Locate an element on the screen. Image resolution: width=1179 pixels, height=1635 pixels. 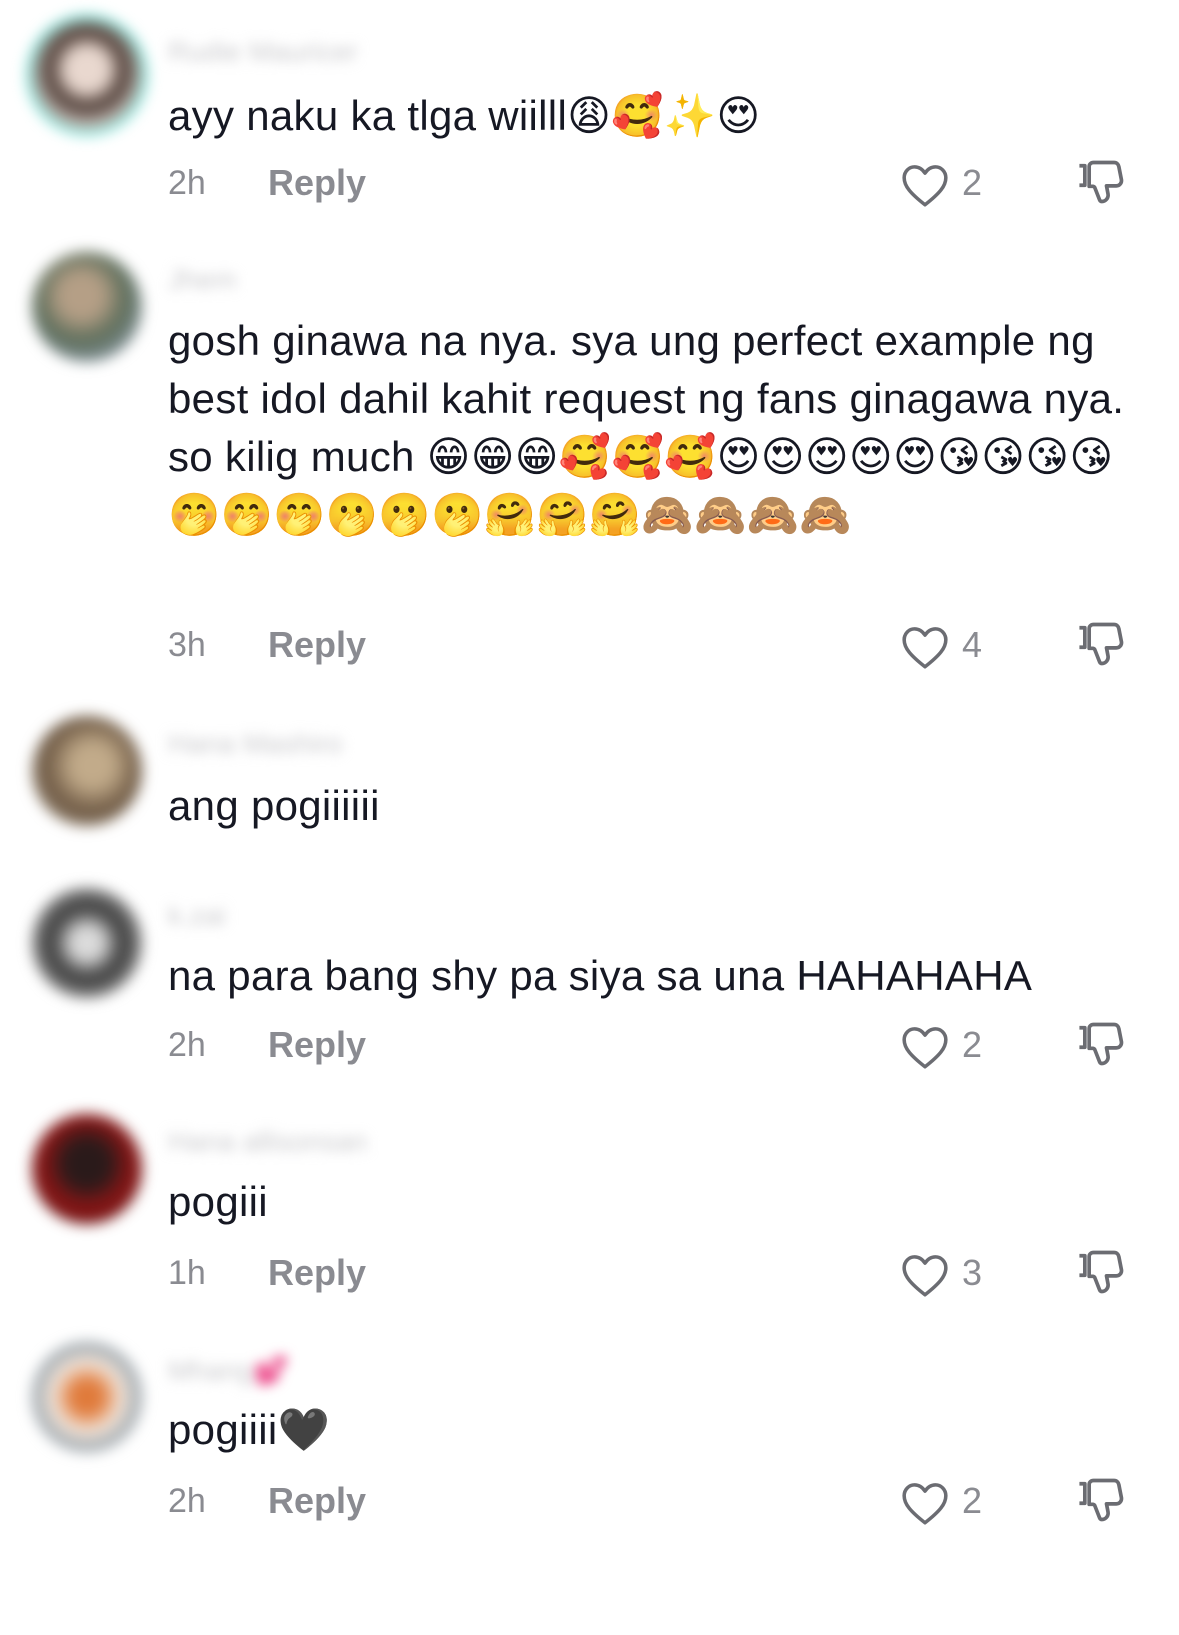
comment-text: pogiiii🖤 is located at coordinates (249, 1429).